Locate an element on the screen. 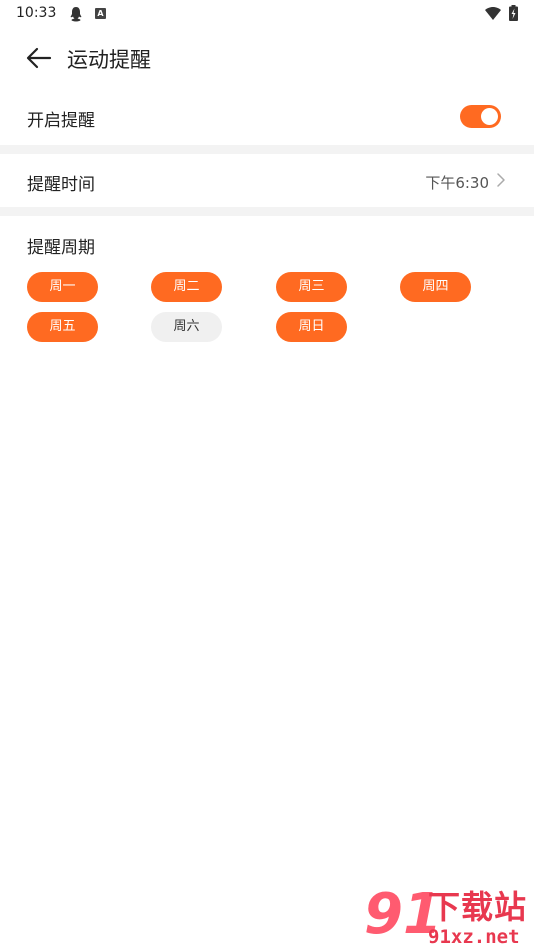 This screenshot has height=950, width=534. toggle-knob is located at coordinates (489, 116).